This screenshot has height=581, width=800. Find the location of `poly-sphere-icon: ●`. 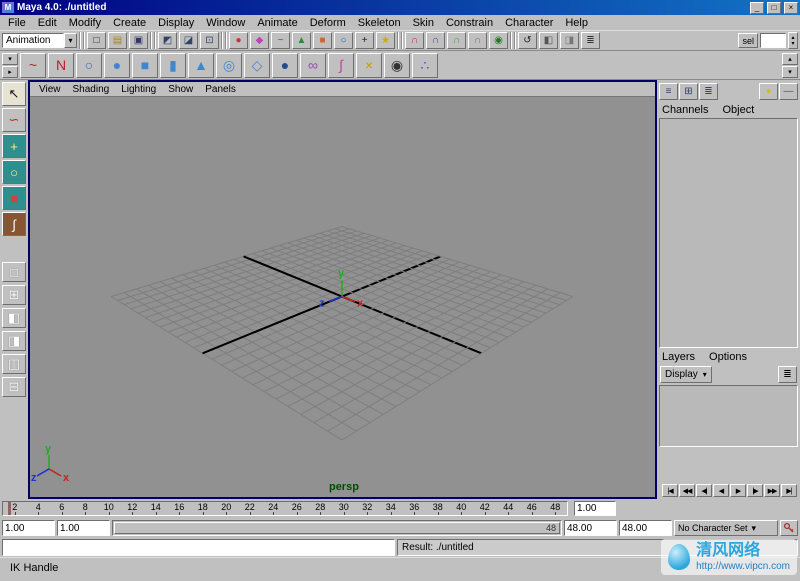

poly-sphere-icon: ● is located at coordinates (285, 65).